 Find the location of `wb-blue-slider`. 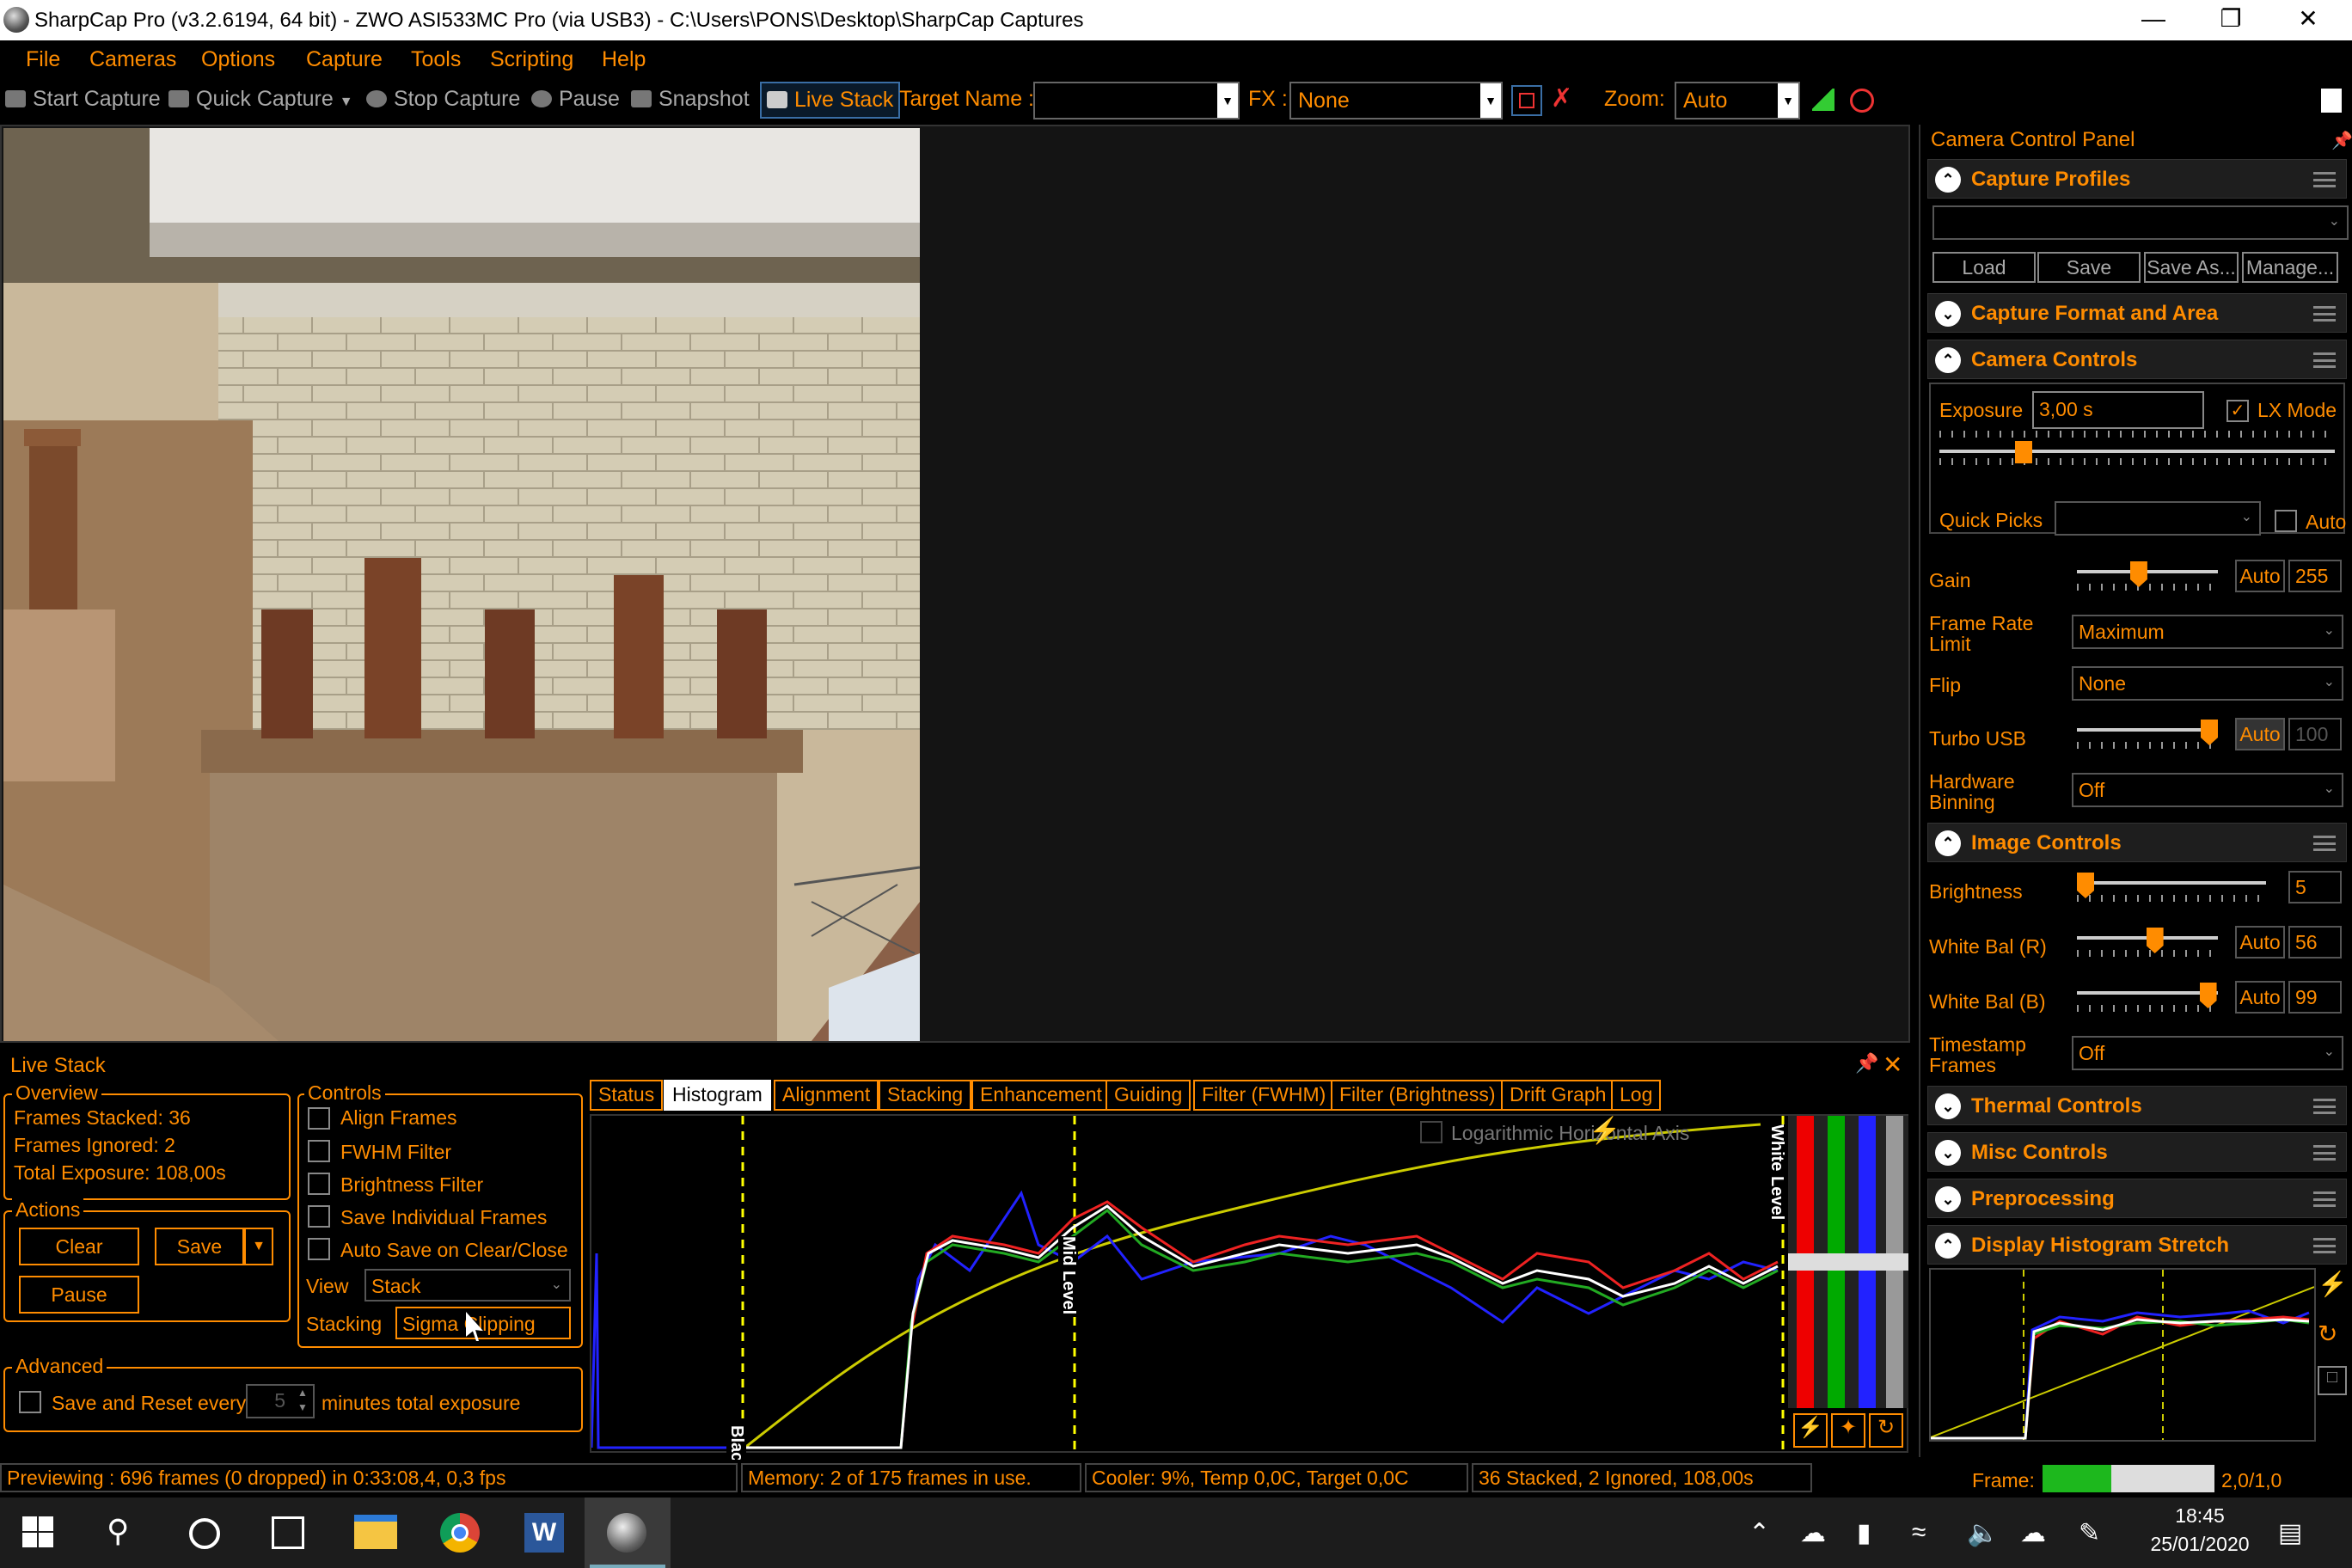

wb-blue-slider is located at coordinates (2147, 1000).